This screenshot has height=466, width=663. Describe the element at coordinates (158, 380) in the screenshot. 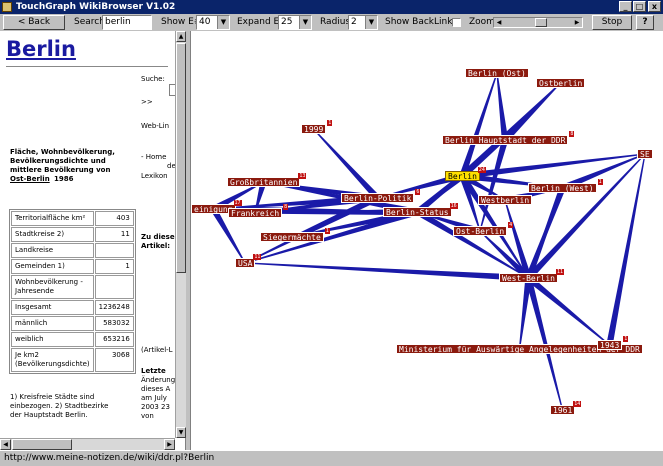

I see `letzte-line-2: Änderung` at that location.